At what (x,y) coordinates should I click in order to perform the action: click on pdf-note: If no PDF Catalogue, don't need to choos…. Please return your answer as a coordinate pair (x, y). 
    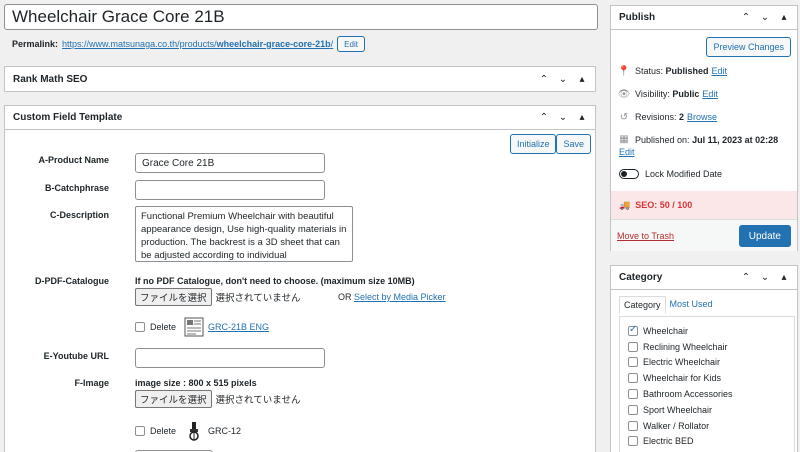
    Looking at the image, I should click on (275, 281).